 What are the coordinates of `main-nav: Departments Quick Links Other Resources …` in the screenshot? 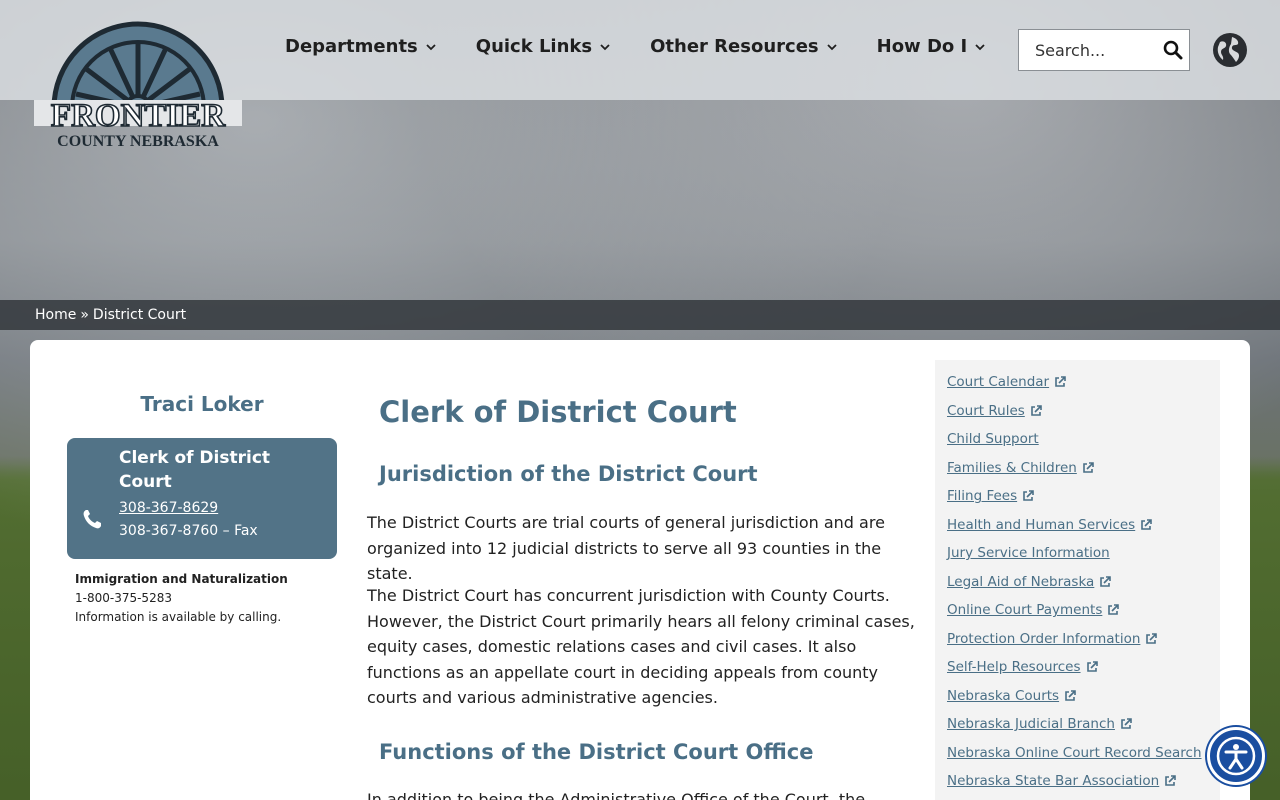 It's located at (655, 46).